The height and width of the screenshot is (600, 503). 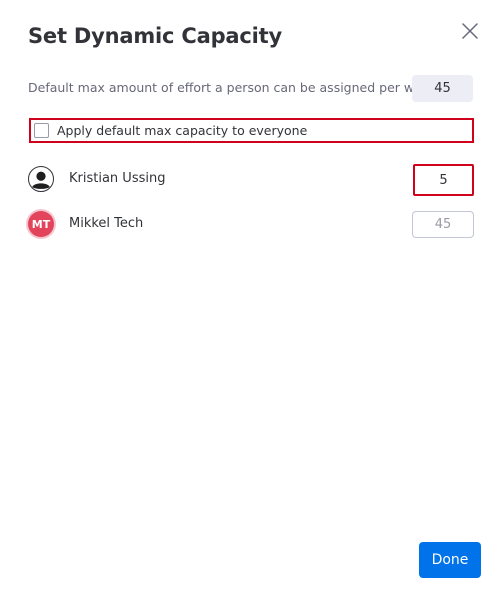 I want to click on apply-default-label: Apply default max capacity to everyone, so click(x=182, y=130).